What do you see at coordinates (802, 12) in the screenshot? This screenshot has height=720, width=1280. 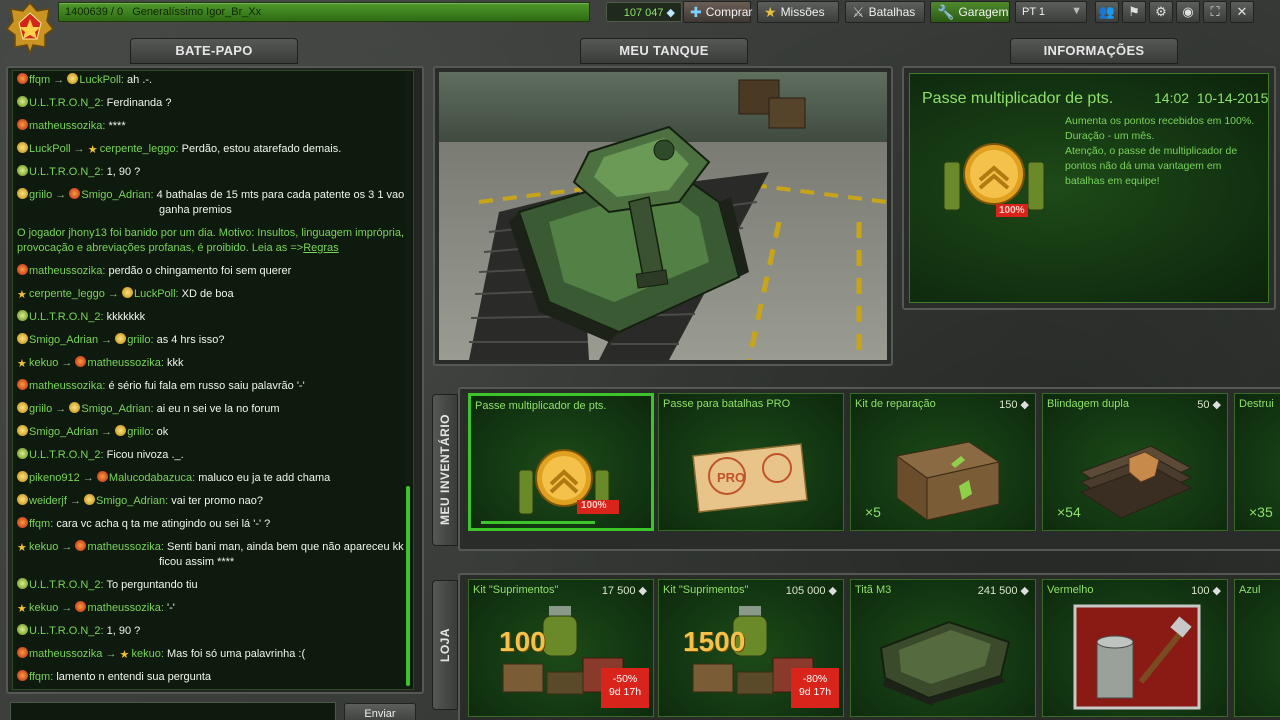 I see `missions-label: Missões` at bounding box center [802, 12].